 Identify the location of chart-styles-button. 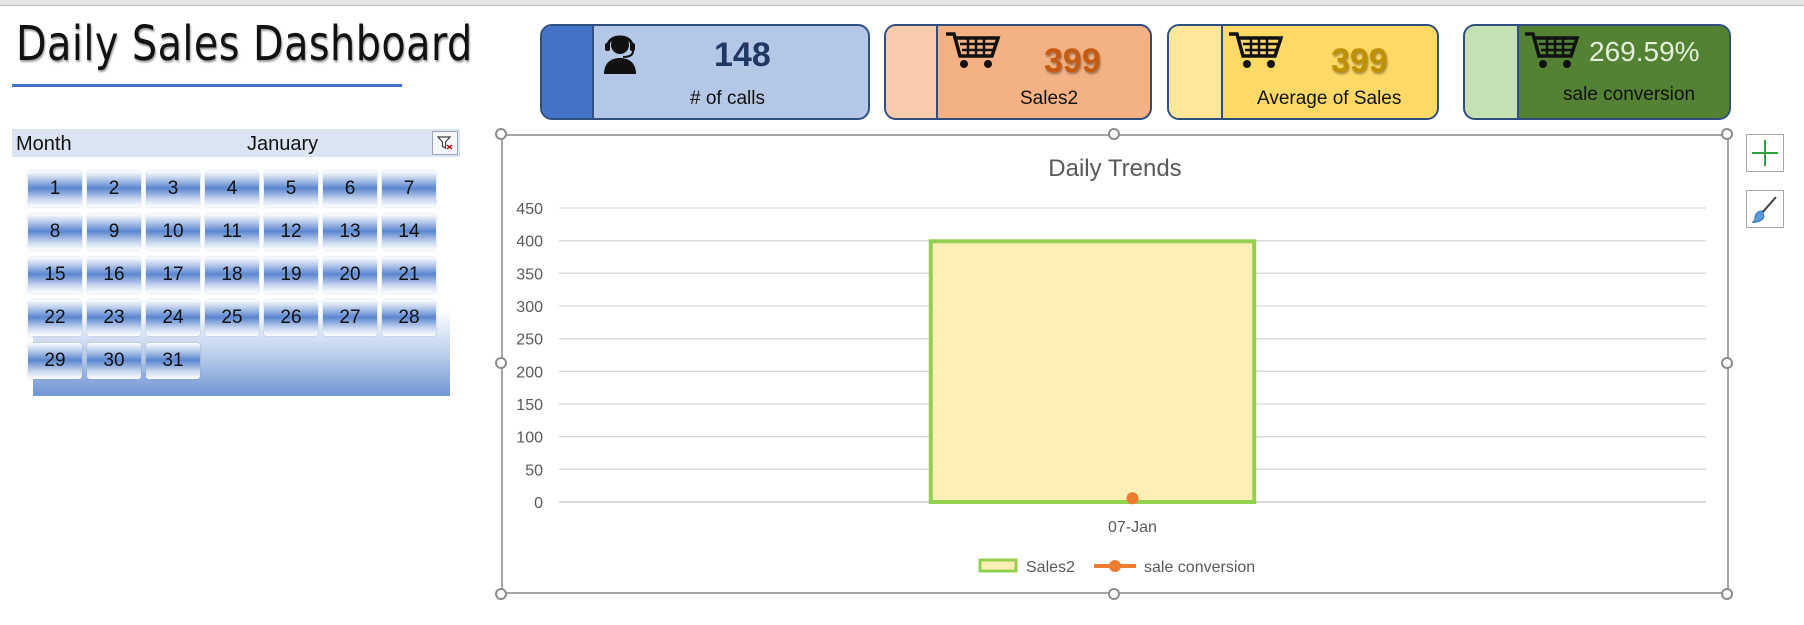
(1765, 209).